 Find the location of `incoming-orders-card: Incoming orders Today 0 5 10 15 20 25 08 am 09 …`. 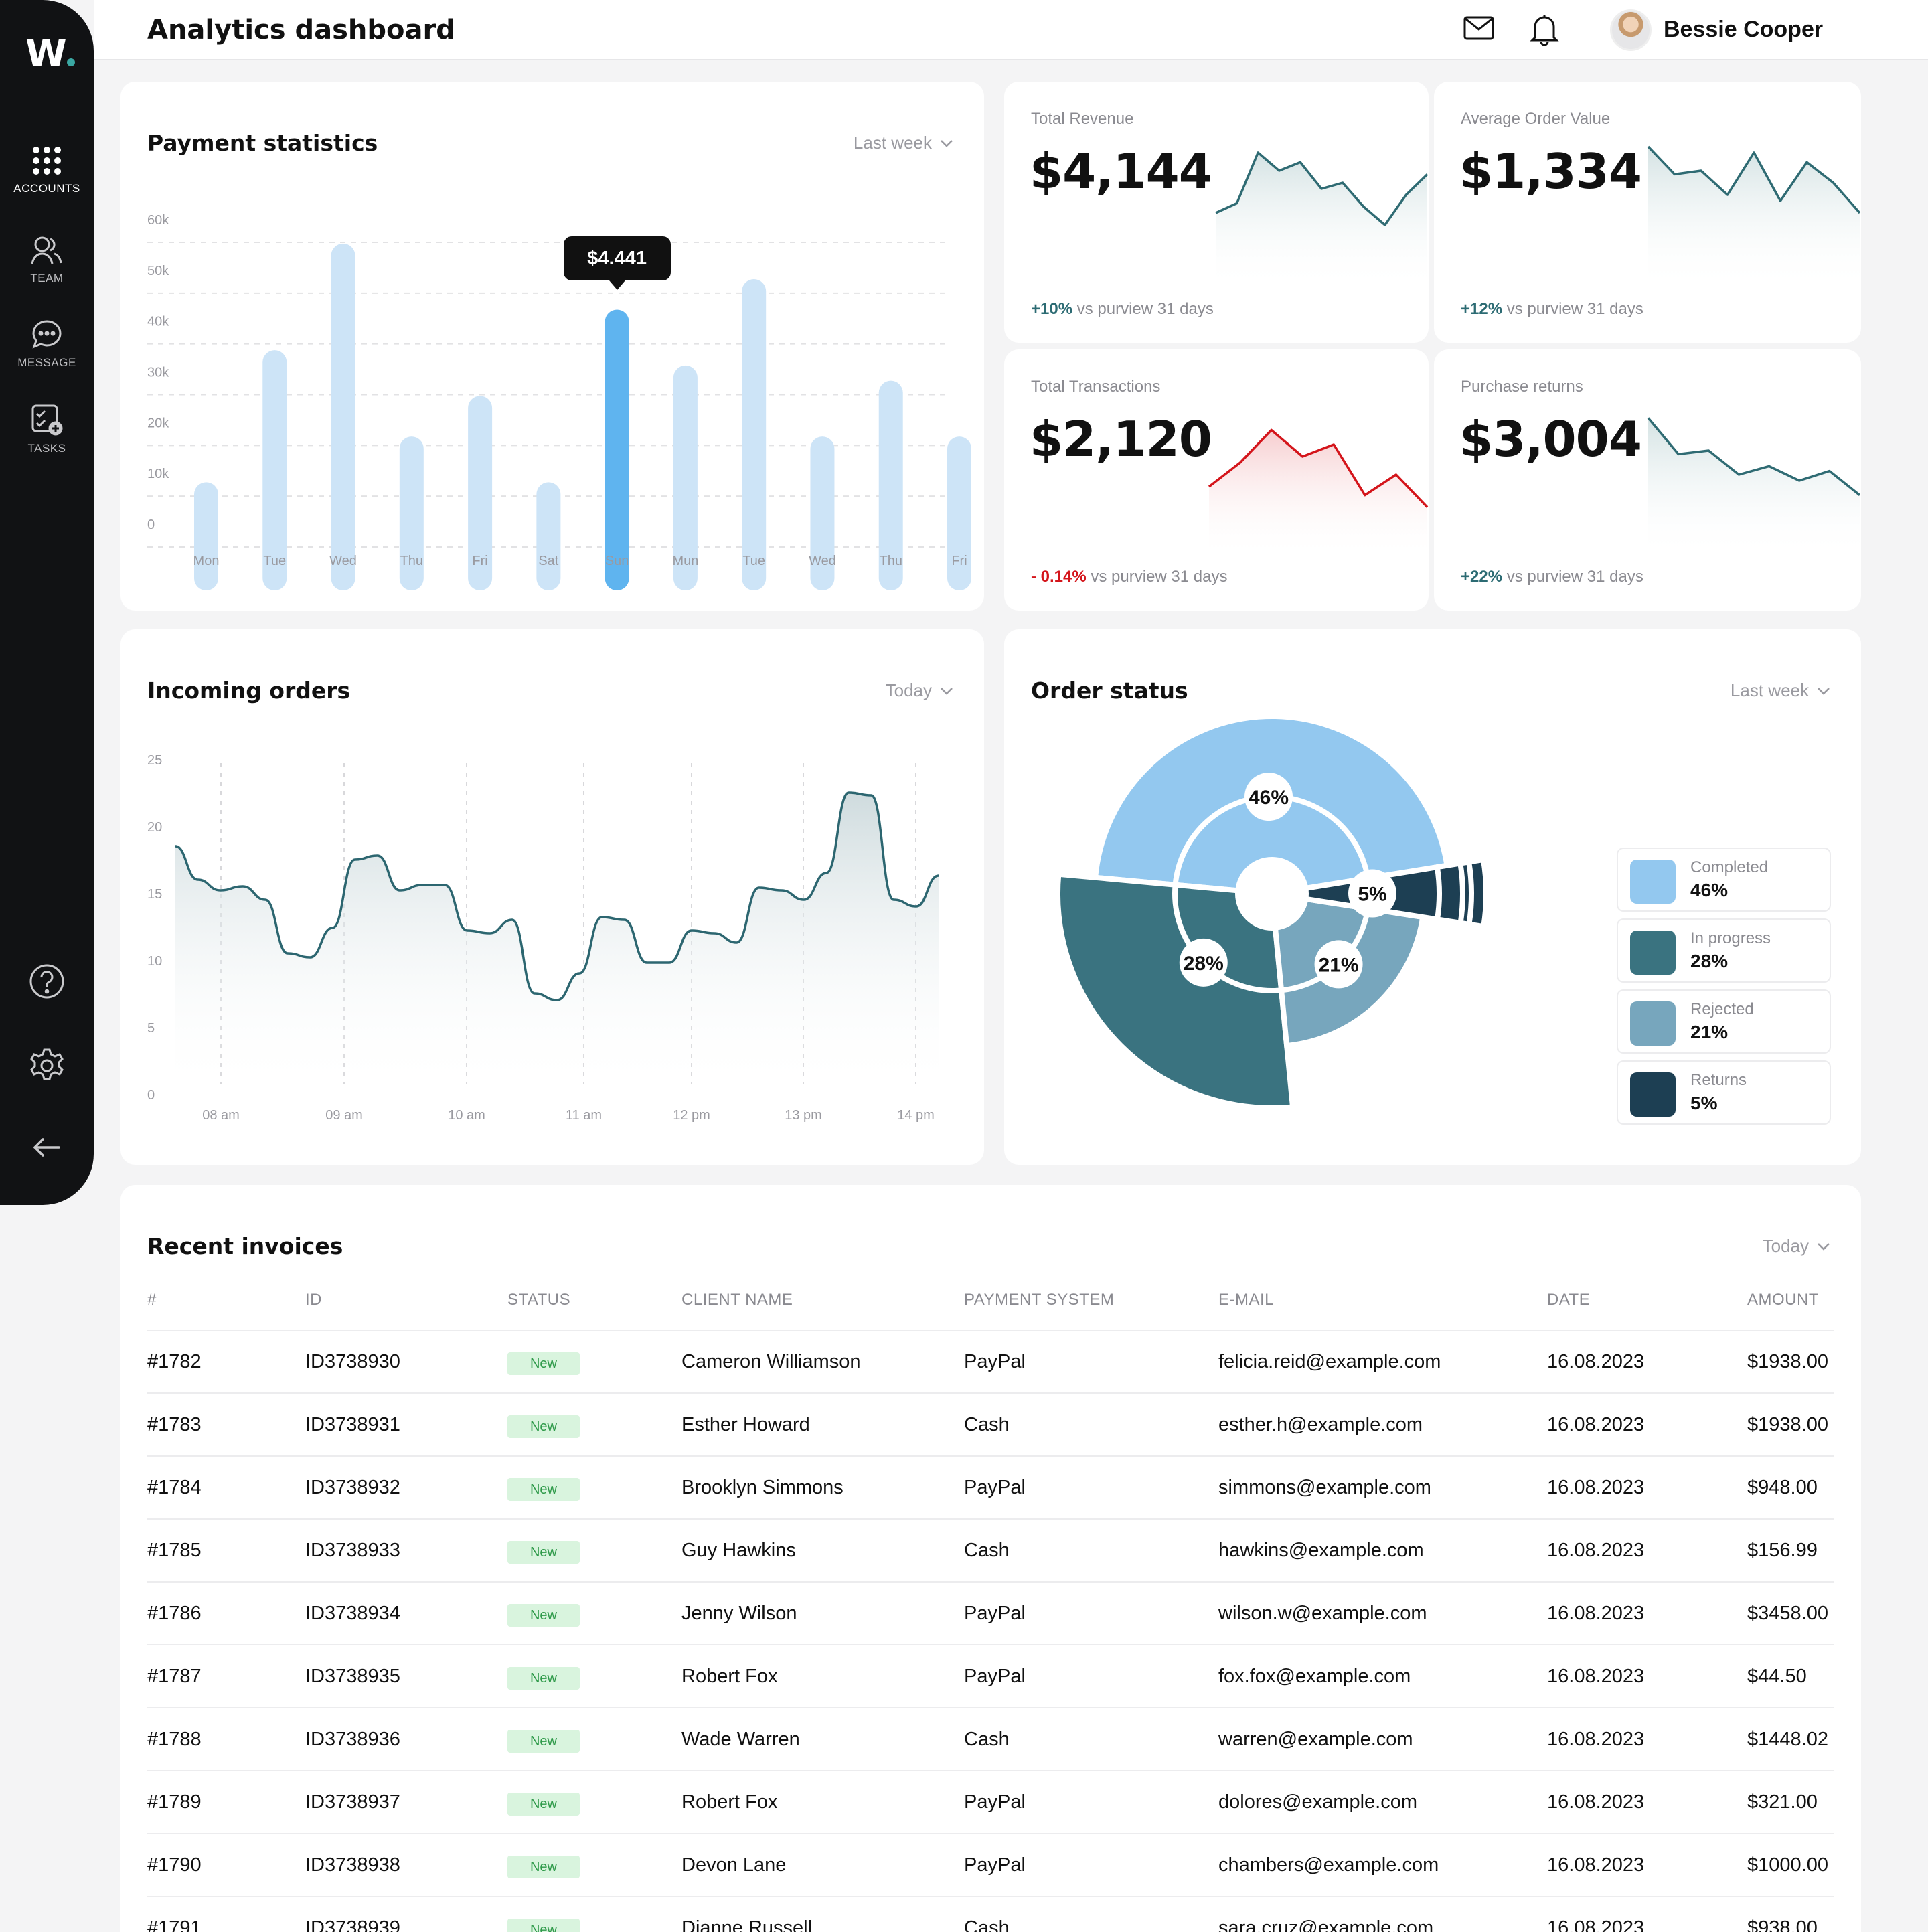

incoming-orders-card: Incoming orders Today 0 5 10 15 20 25 08 am 09 … is located at coordinates (552, 897).